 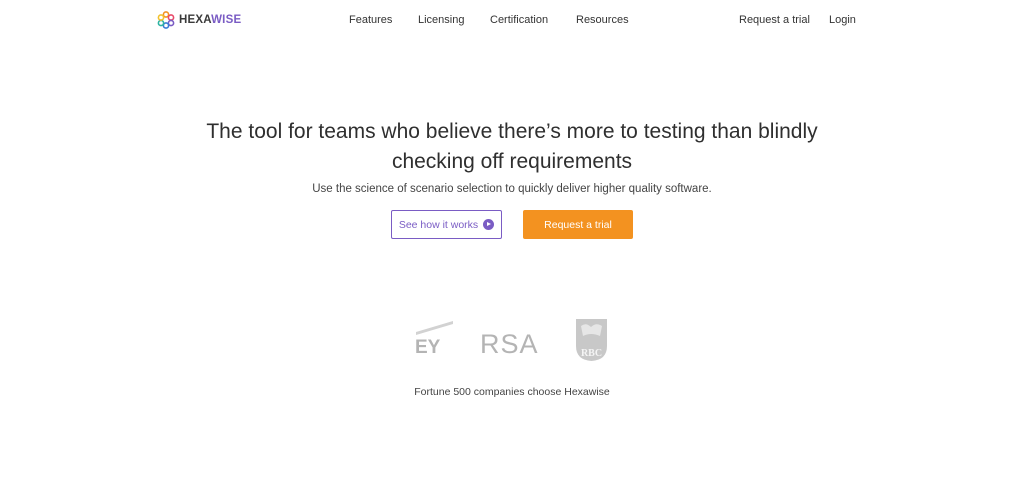 I want to click on rsa-logo-text: RSA, so click(x=509, y=343).